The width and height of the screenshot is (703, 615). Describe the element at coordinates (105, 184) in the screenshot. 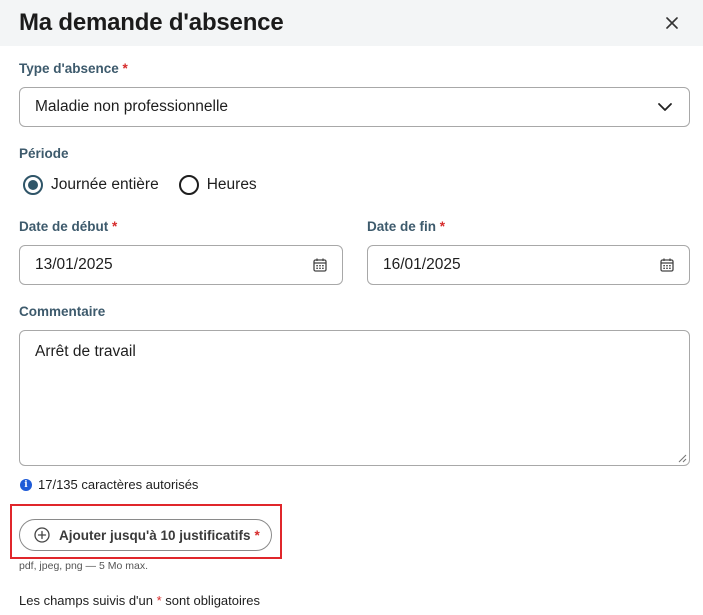

I see `radio-full-day-label: Journée entière` at that location.